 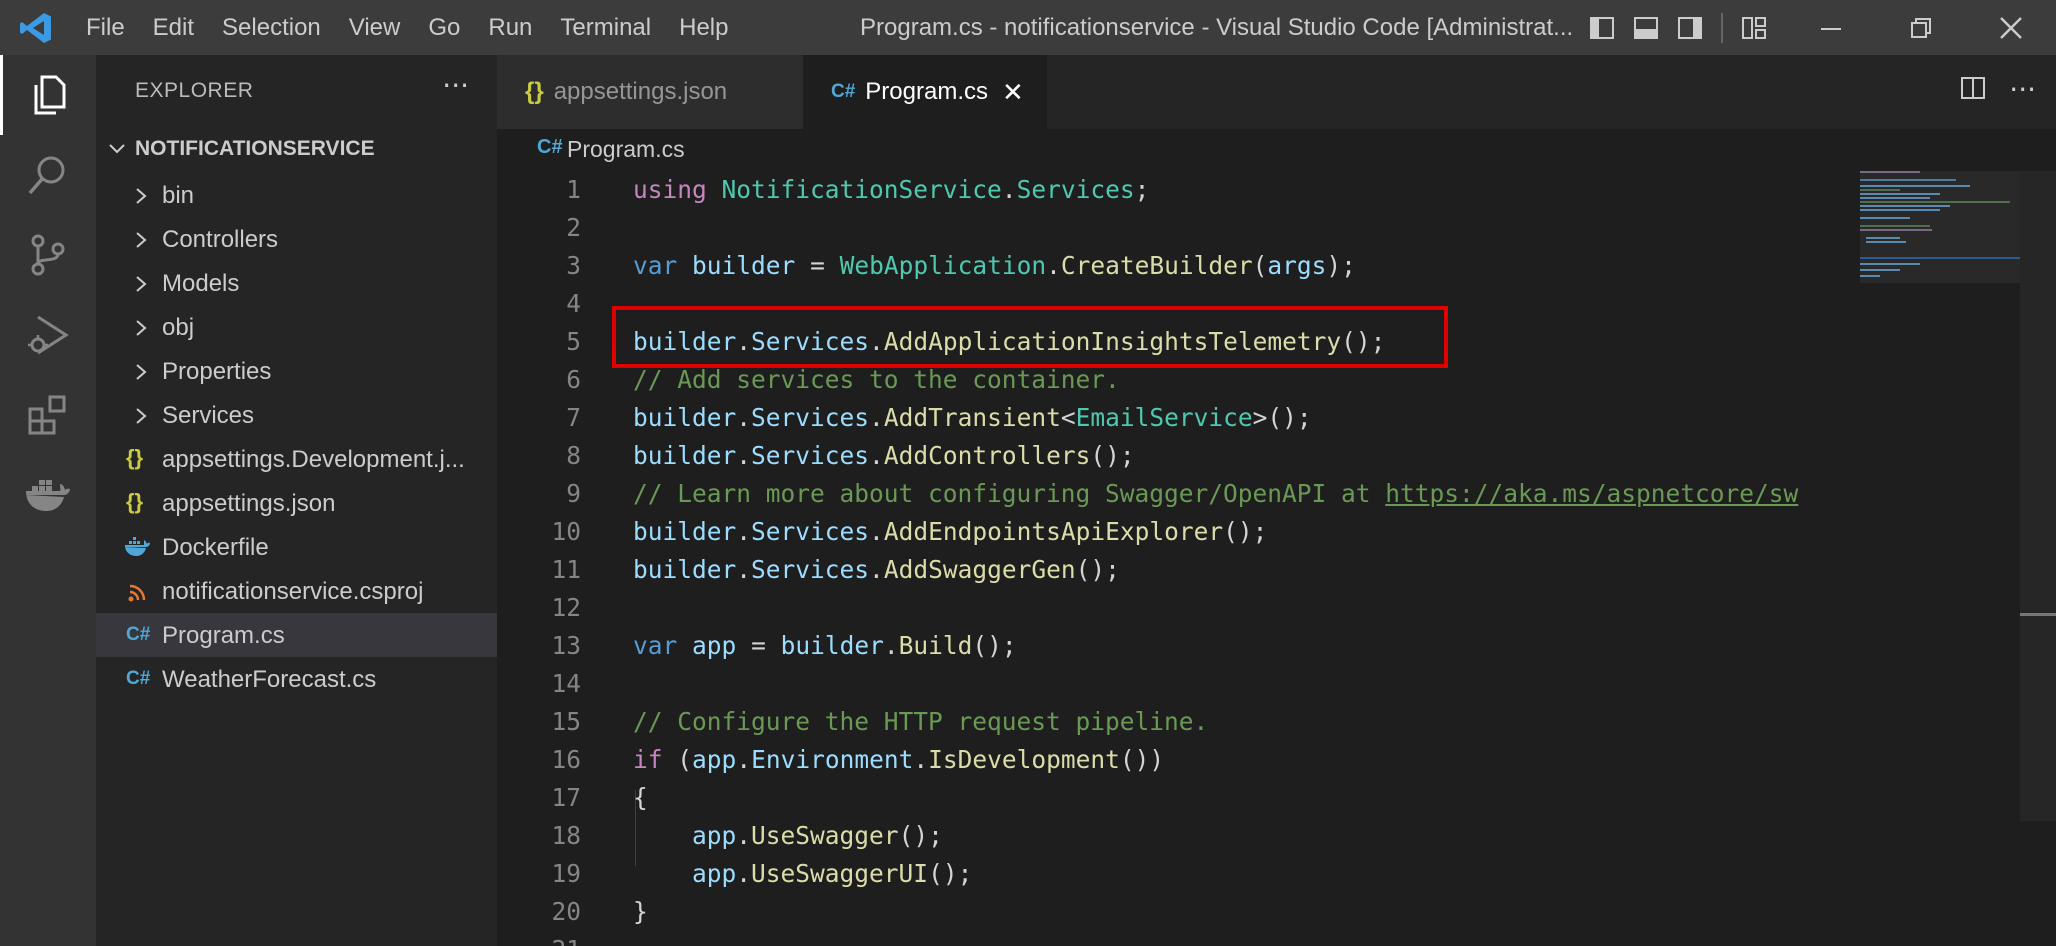 What do you see at coordinates (296, 283) in the screenshot?
I see `tree-item-models: Models` at bounding box center [296, 283].